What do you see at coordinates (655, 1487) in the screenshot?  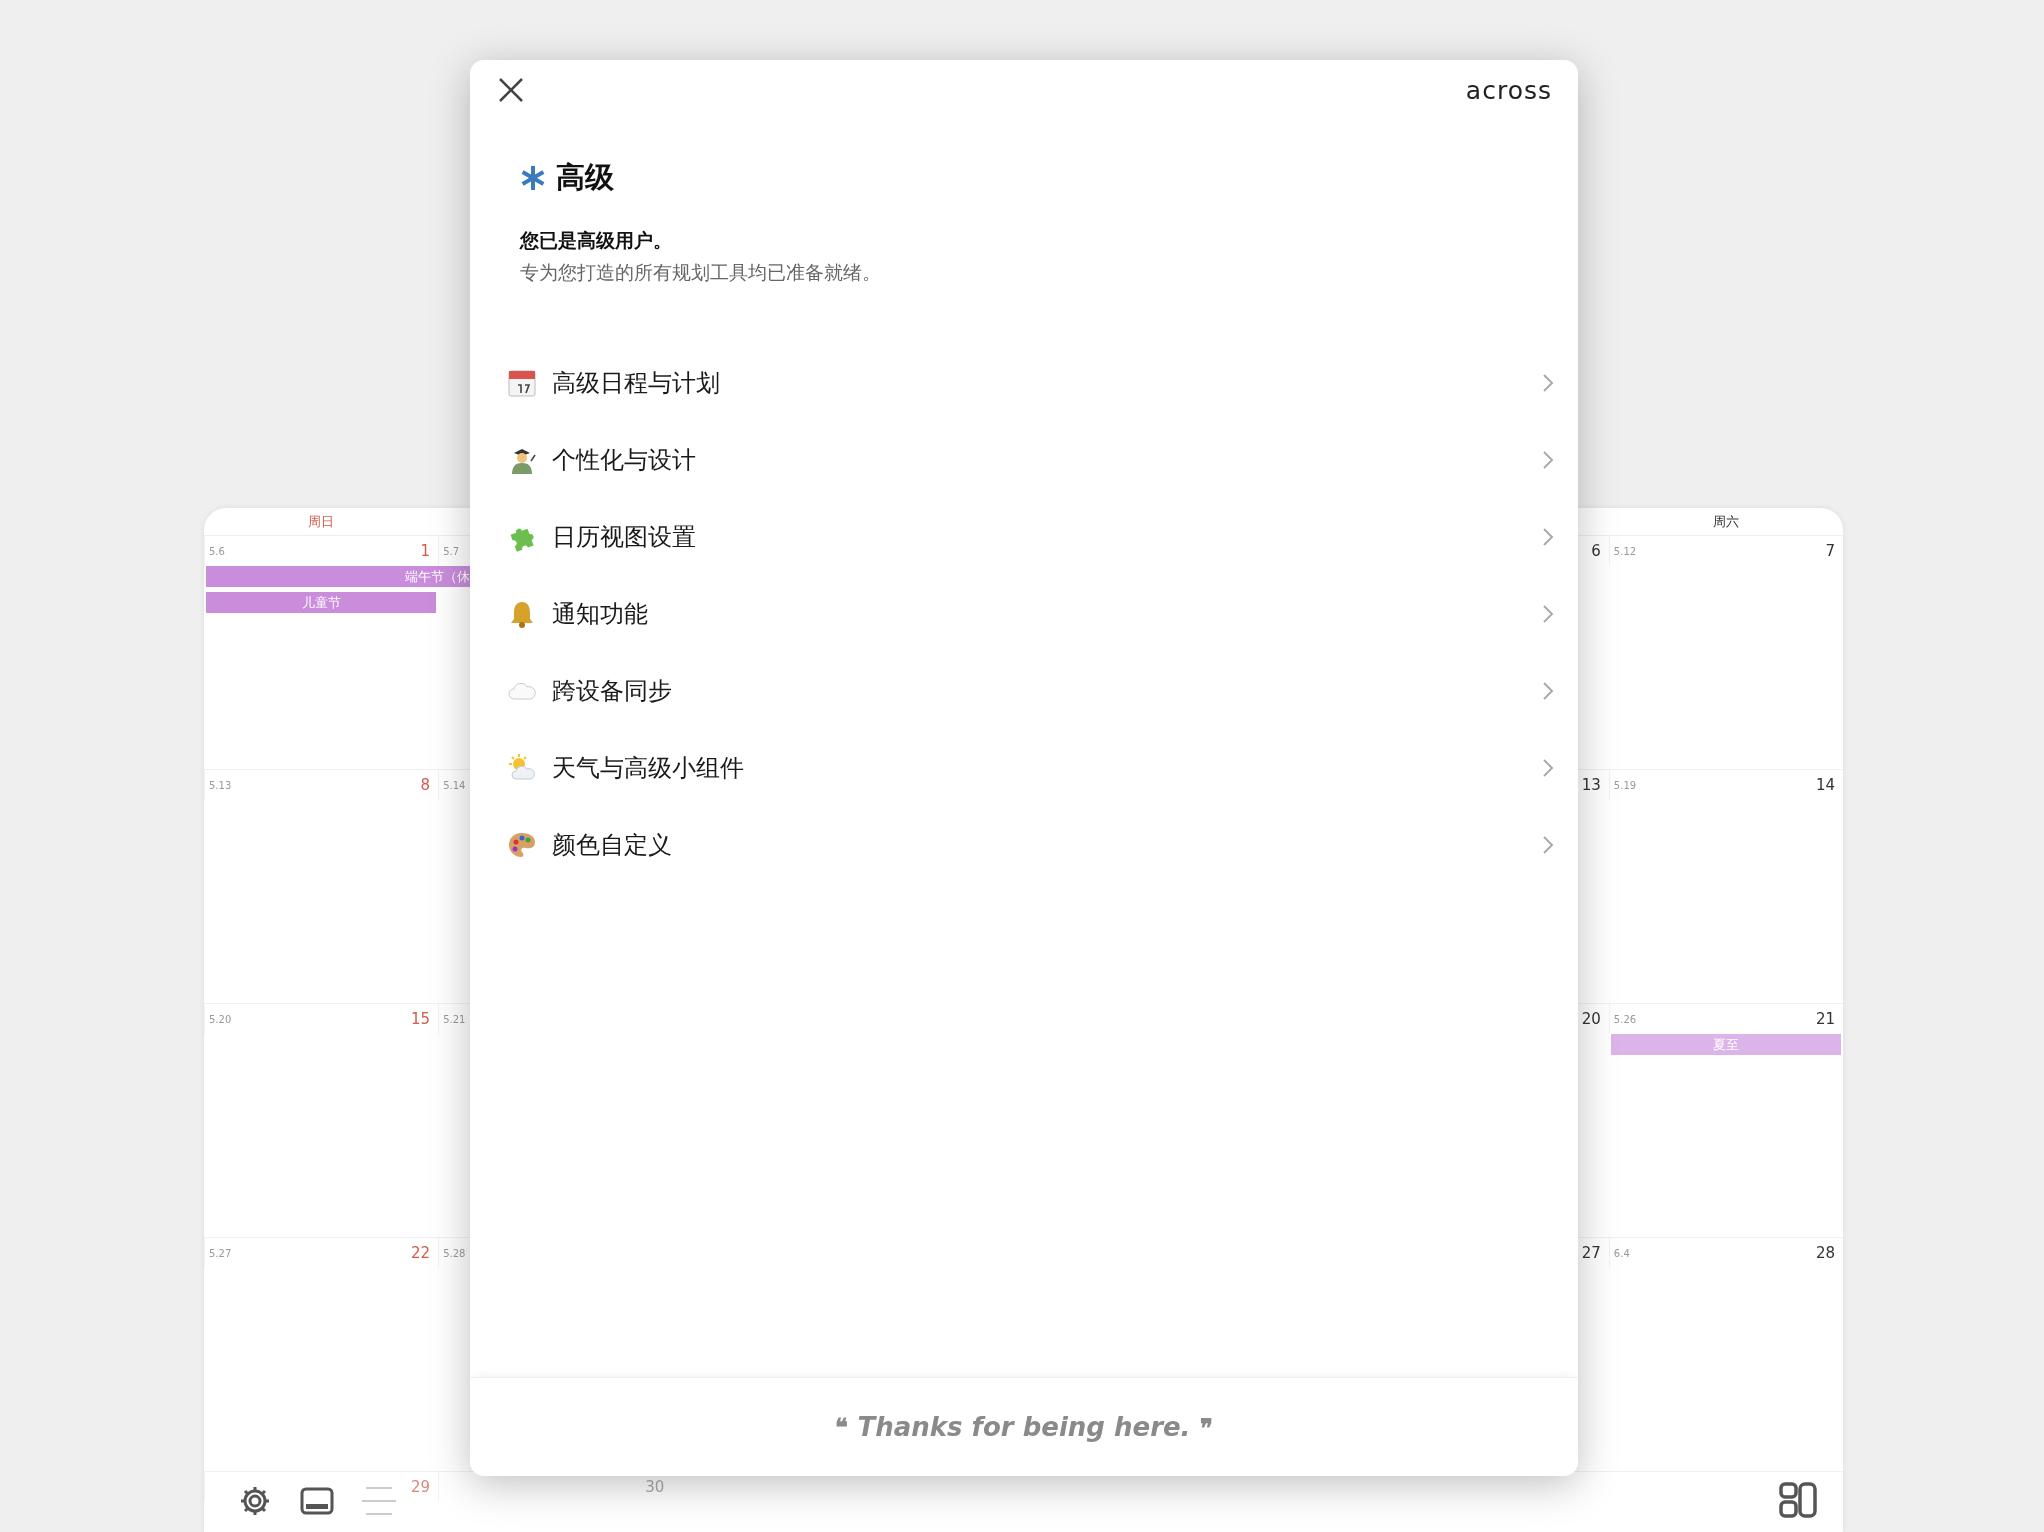 I see `day-number: 30` at bounding box center [655, 1487].